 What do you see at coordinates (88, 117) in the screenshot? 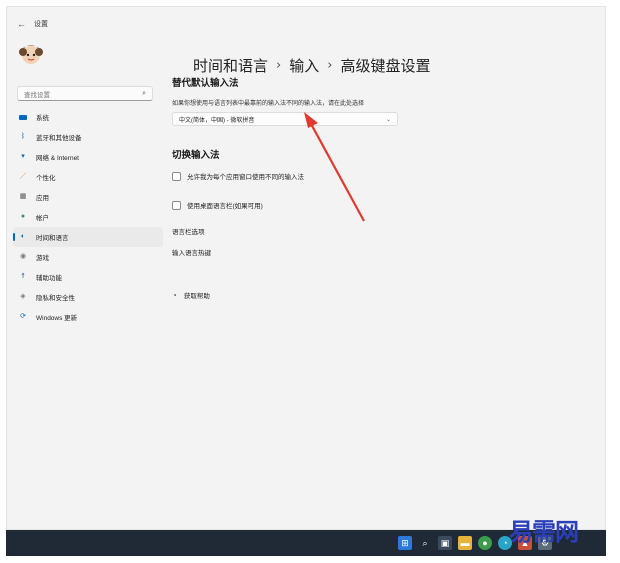
I see `sidebar-item-system: 系统` at bounding box center [88, 117].